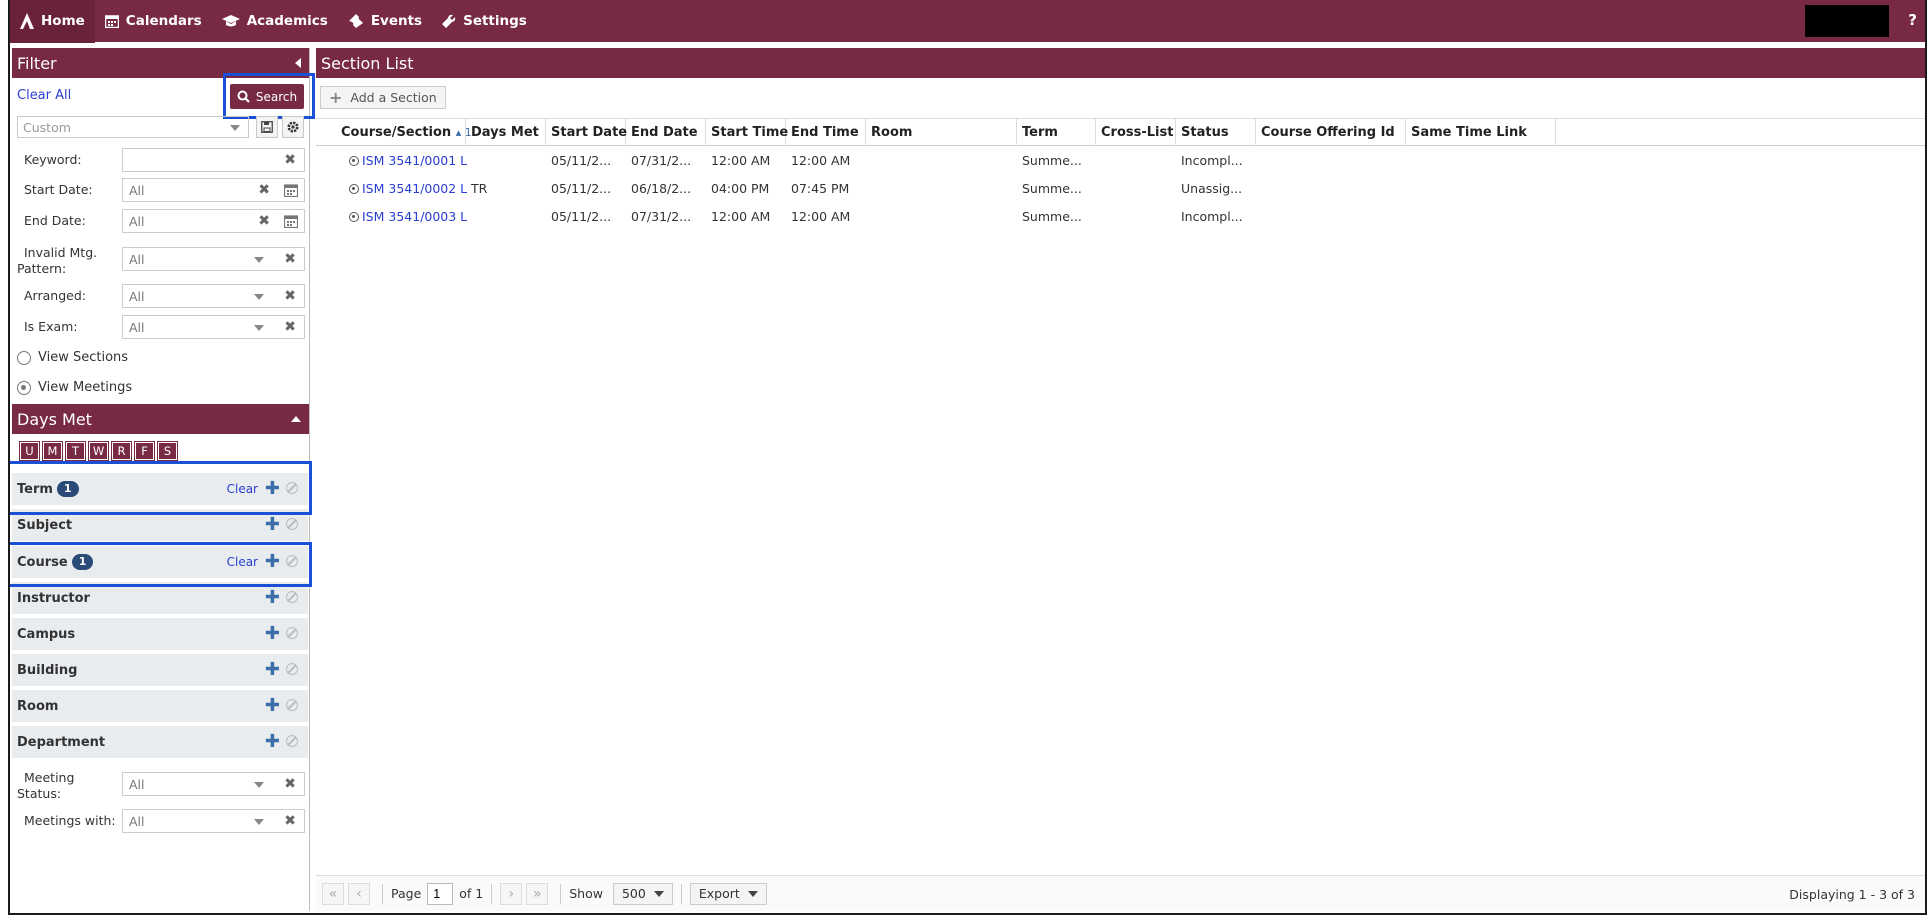  What do you see at coordinates (440, 893) in the screenshot?
I see `page-number-input` at bounding box center [440, 893].